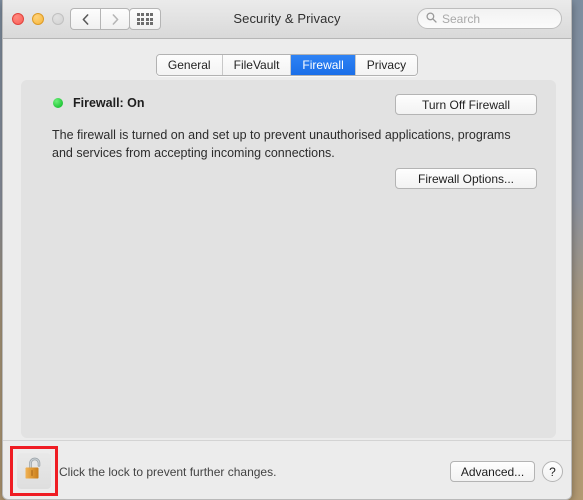 The image size is (583, 500). Describe the element at coordinates (466, 104) in the screenshot. I see `turn-off-firewall-button: Turn Off Firewall` at that location.